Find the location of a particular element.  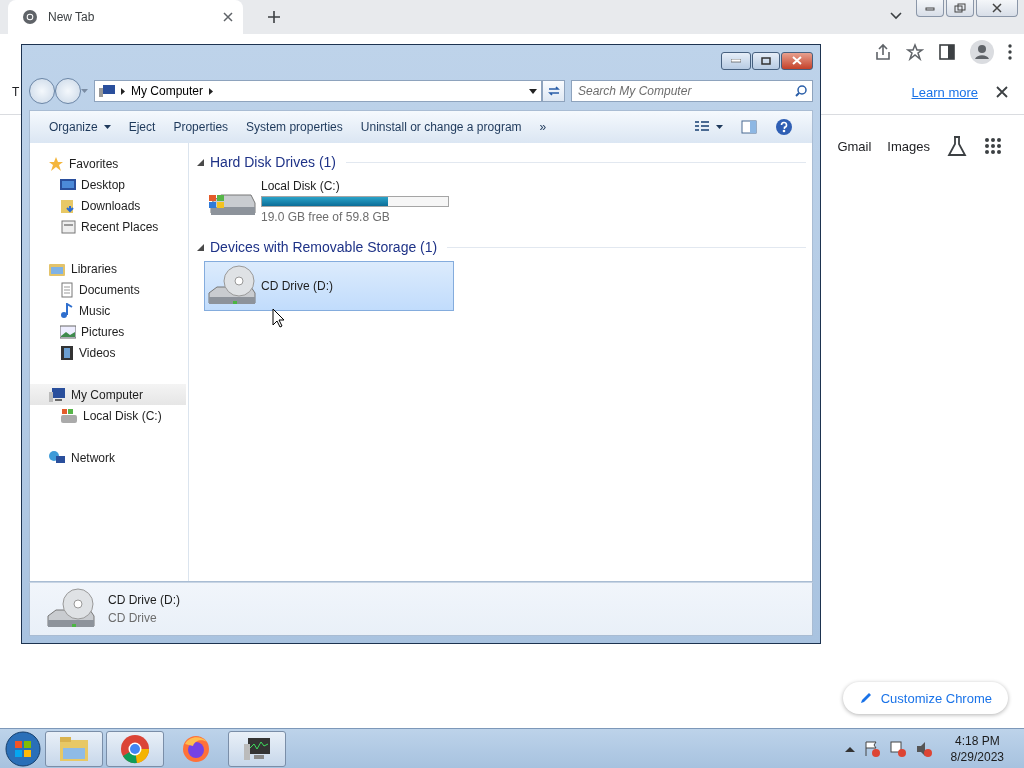

toolbar-button: Properties is located at coordinates (201, 127).